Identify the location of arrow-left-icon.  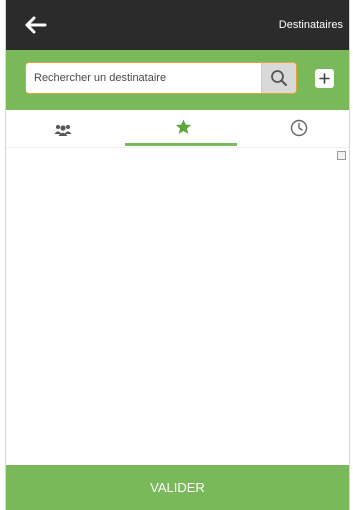
(36, 25).